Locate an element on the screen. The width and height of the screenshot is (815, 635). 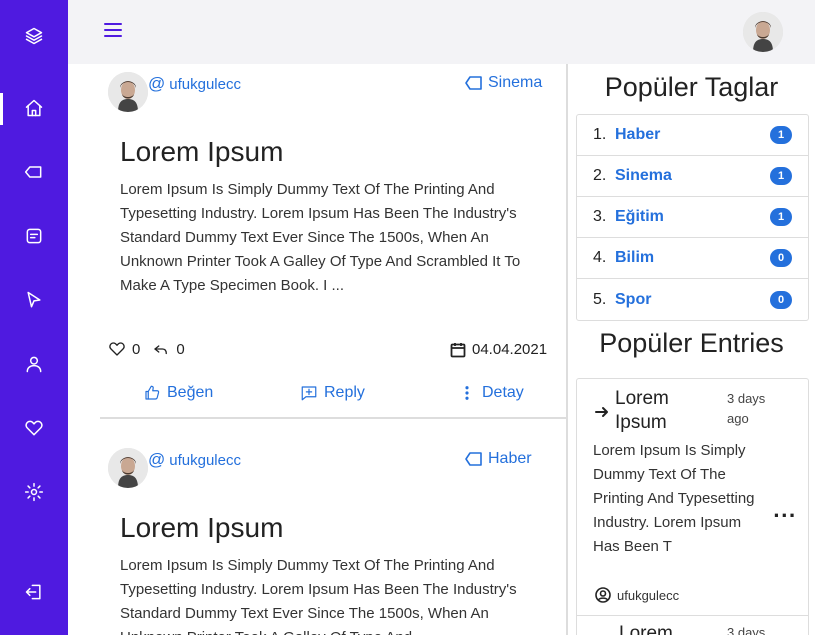
post-tag: Haber is located at coordinates (498, 459).